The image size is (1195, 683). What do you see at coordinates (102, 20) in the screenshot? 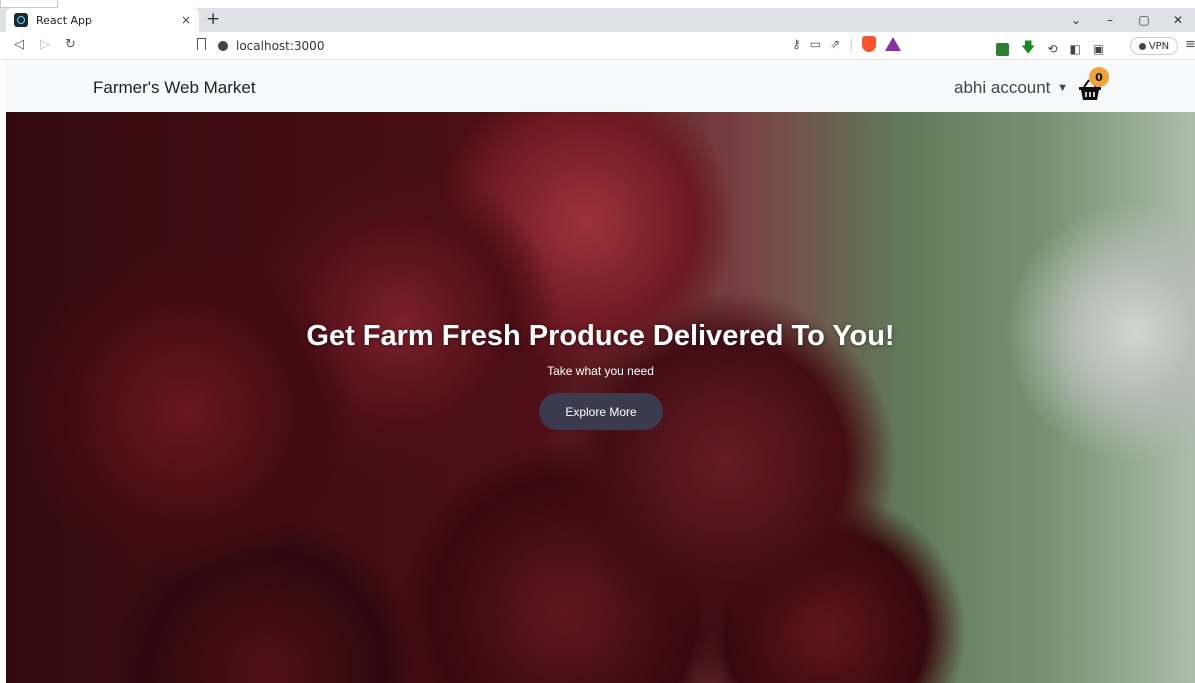
I see `browser-tab: React App ×` at bounding box center [102, 20].